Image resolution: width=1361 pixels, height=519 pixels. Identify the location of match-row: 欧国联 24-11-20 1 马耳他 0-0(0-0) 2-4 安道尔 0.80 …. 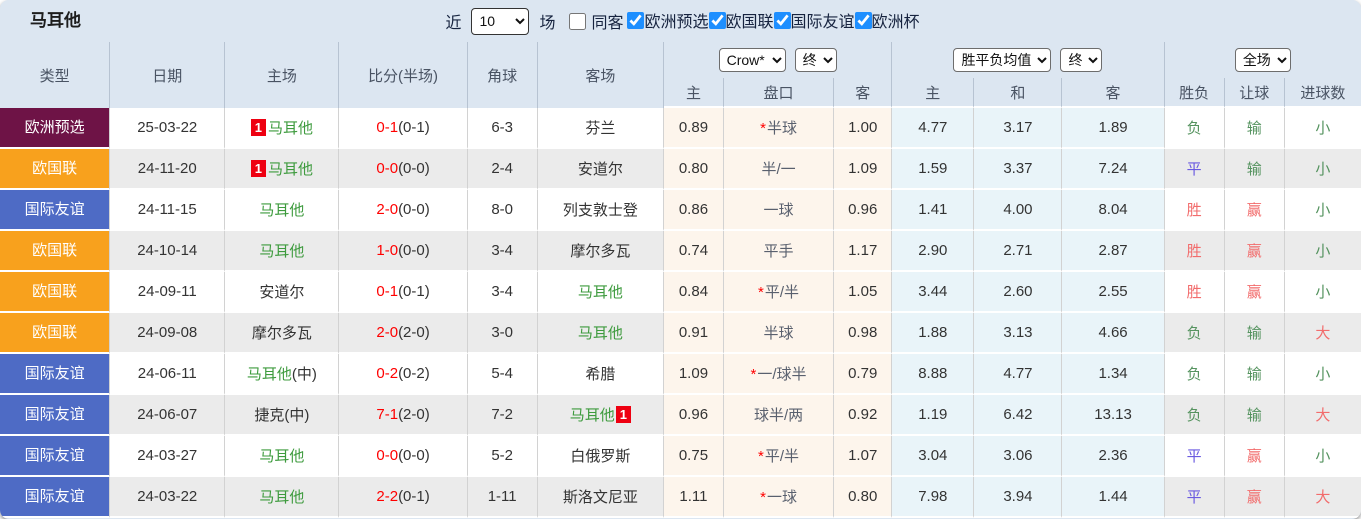
(680, 169).